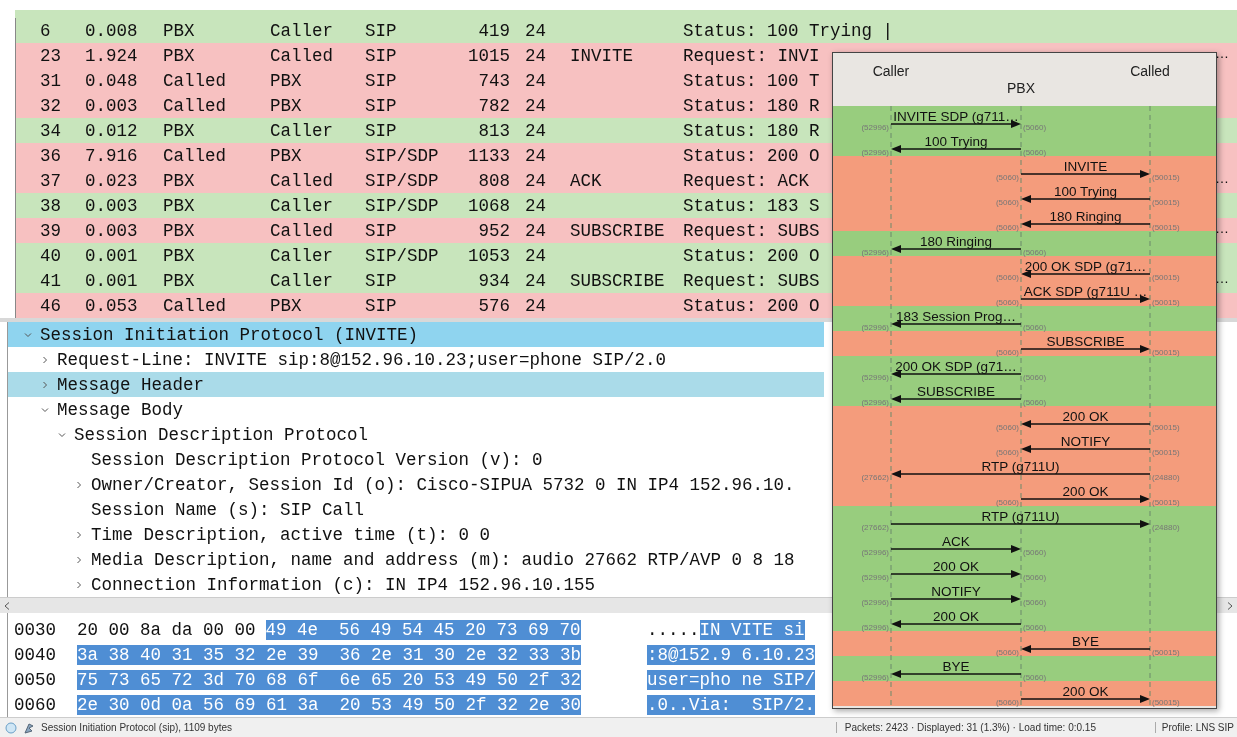 This screenshot has height=737, width=1237. I want to click on status-circle-icon, so click(11, 727).